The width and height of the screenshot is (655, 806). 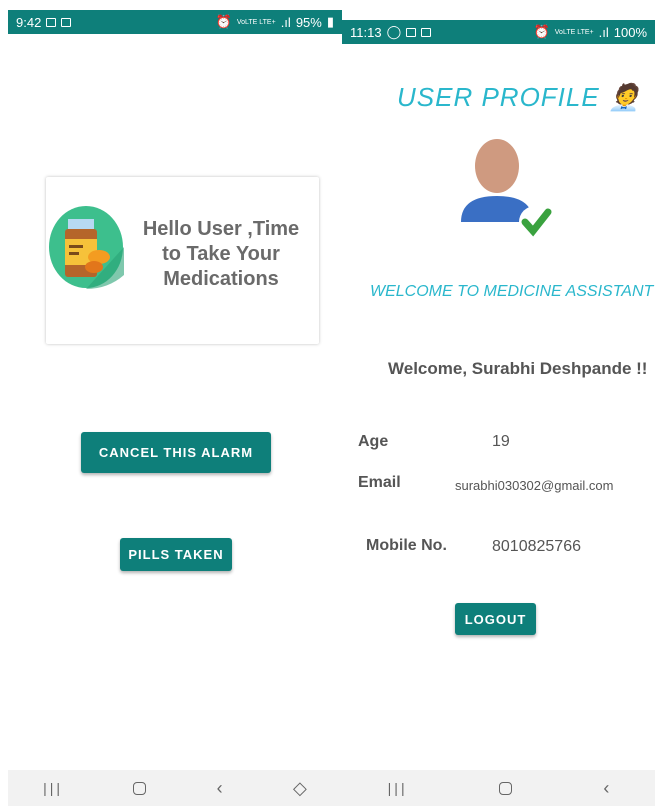 What do you see at coordinates (379, 482) in the screenshot?
I see `email-label: Email` at bounding box center [379, 482].